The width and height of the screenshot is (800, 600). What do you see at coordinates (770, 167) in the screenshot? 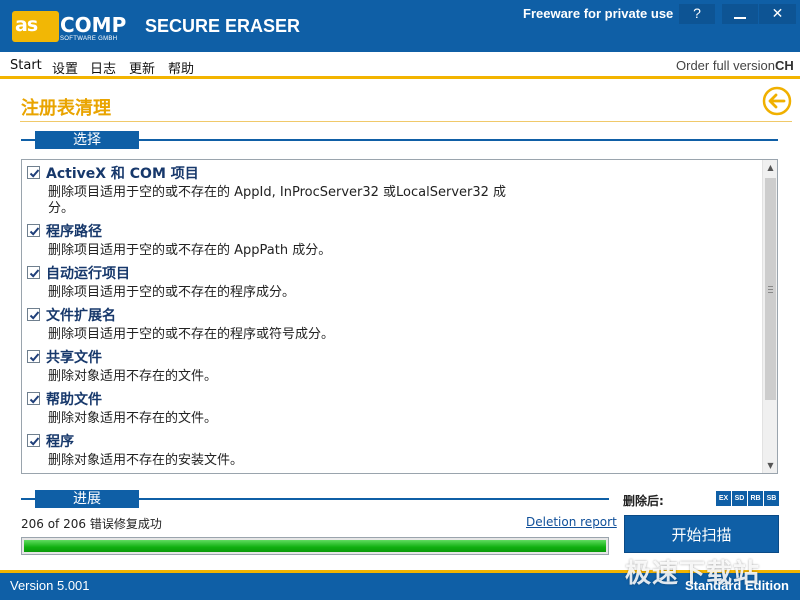
I see `scroll-up-icon: ▲` at bounding box center [770, 167].